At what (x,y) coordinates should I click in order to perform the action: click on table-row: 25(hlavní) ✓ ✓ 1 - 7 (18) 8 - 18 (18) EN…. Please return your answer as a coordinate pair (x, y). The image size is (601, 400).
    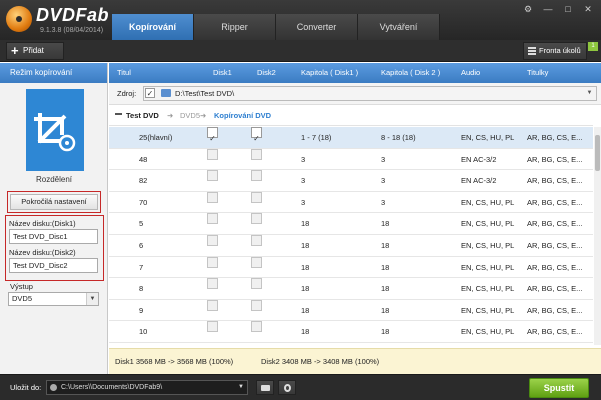
    Looking at the image, I should click on (351, 138).